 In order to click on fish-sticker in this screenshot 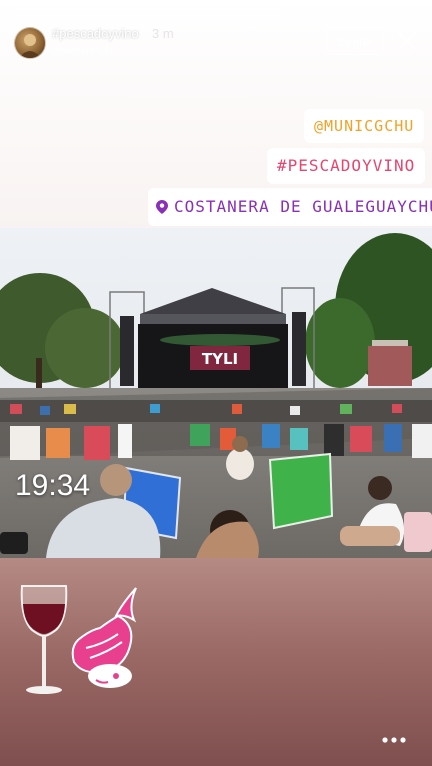, I will do `click(105, 638)`.